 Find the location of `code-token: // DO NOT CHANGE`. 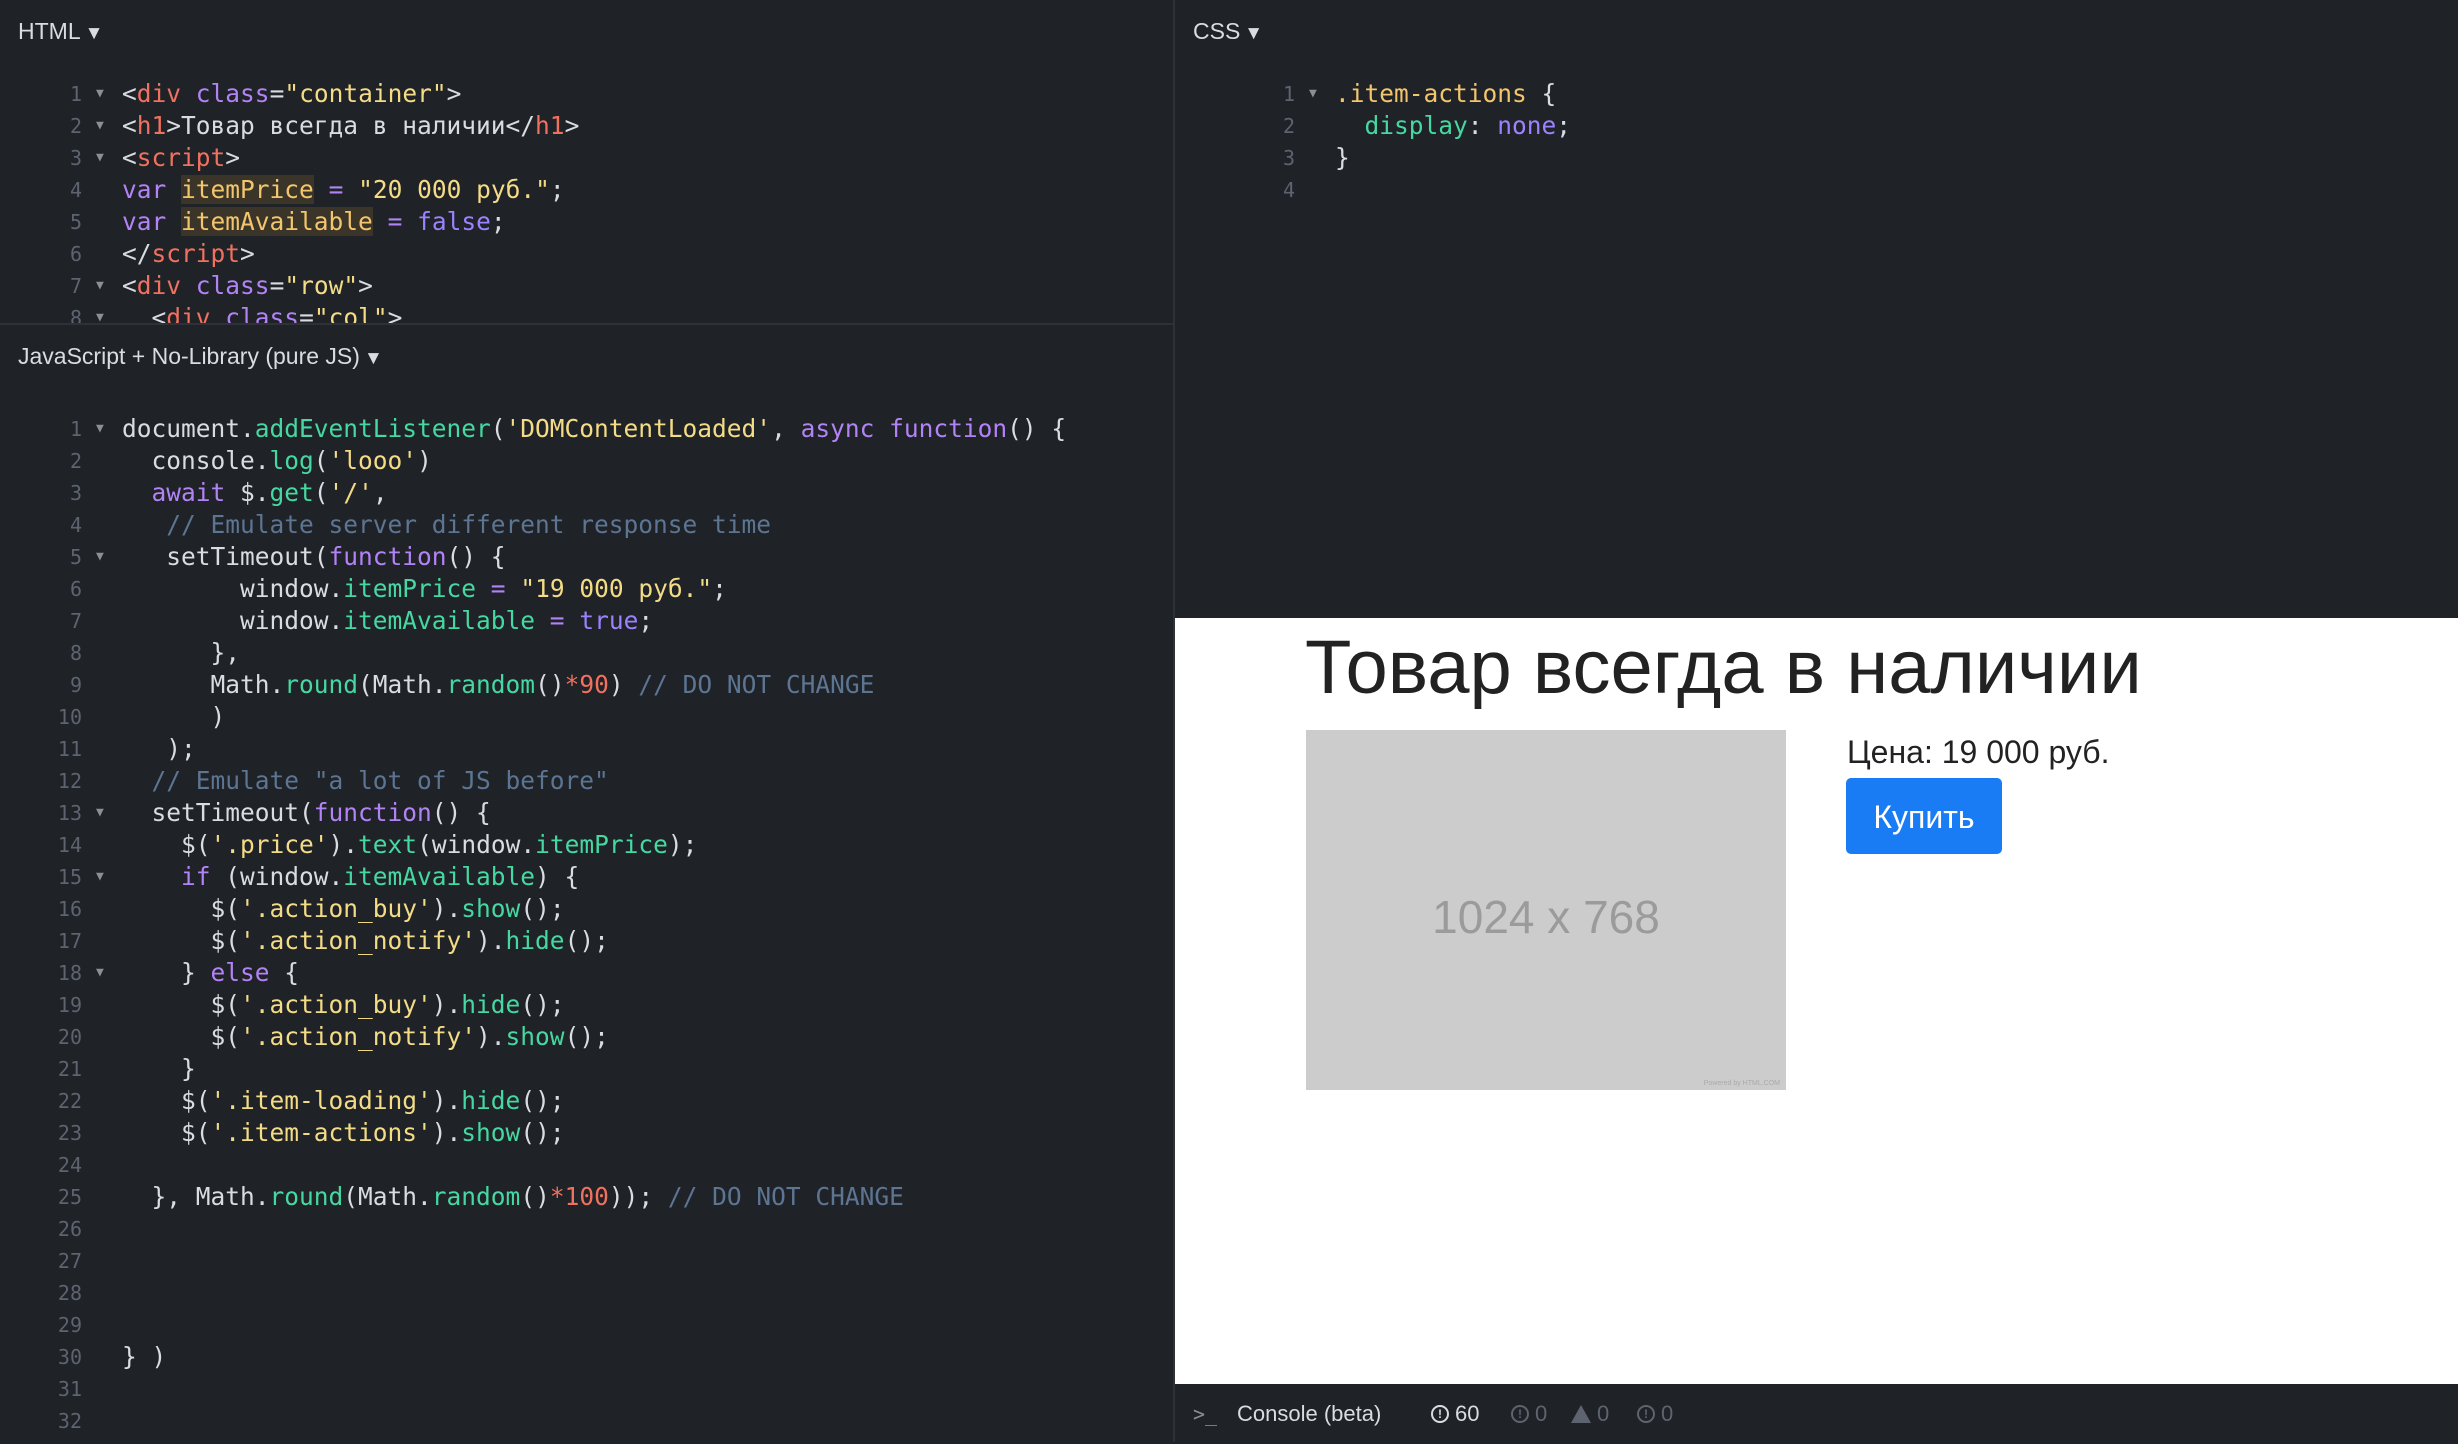

code-token: // DO NOT CHANGE is located at coordinates (756, 684).